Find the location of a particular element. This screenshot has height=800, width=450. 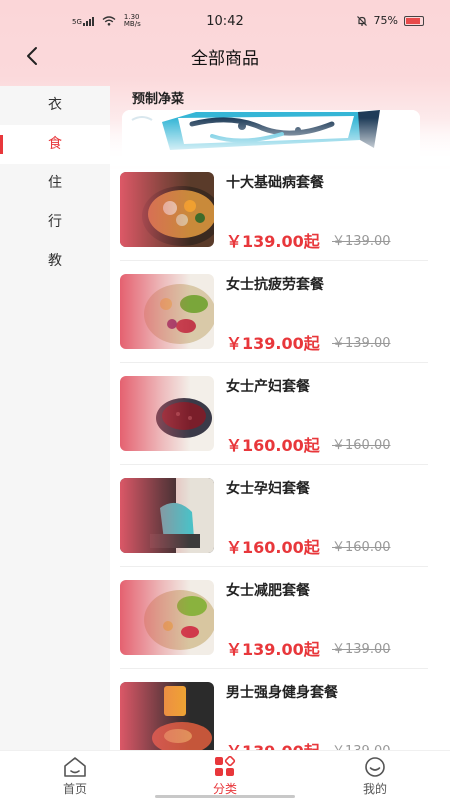

product-item: 十大基础病套餐 ￥139.00起 ￥139.00 is located at coordinates (280, 223).